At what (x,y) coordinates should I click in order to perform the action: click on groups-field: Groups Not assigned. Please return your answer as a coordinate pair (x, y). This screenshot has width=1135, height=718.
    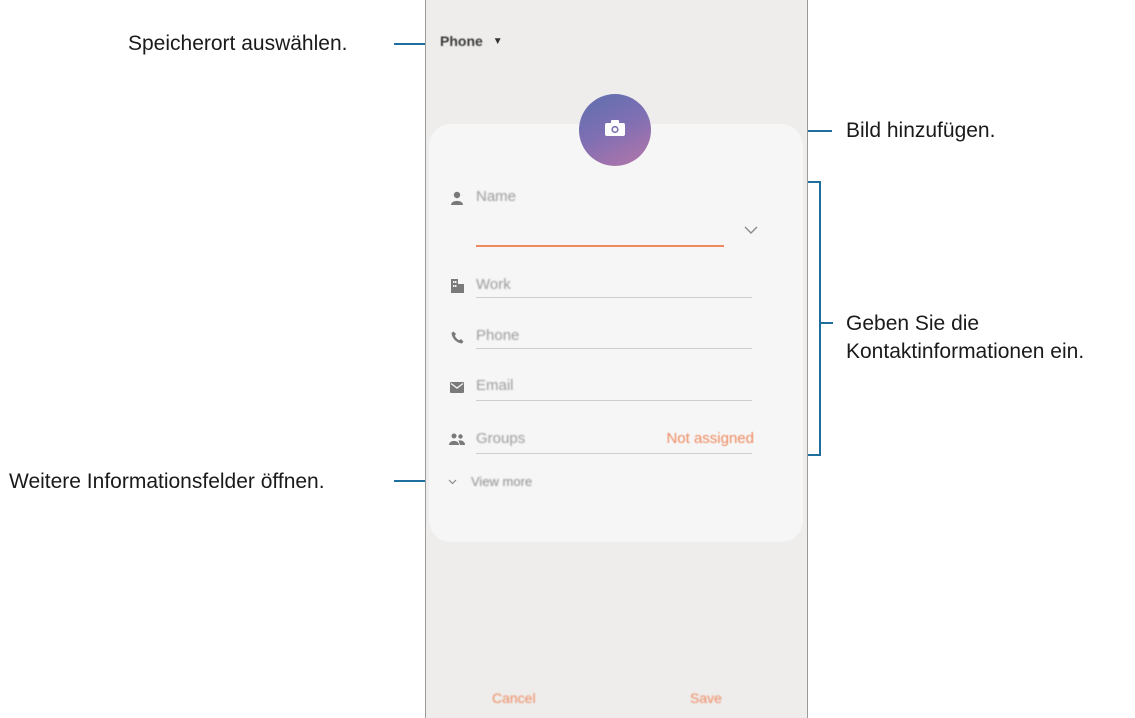
    Looking at the image, I should click on (616, 442).